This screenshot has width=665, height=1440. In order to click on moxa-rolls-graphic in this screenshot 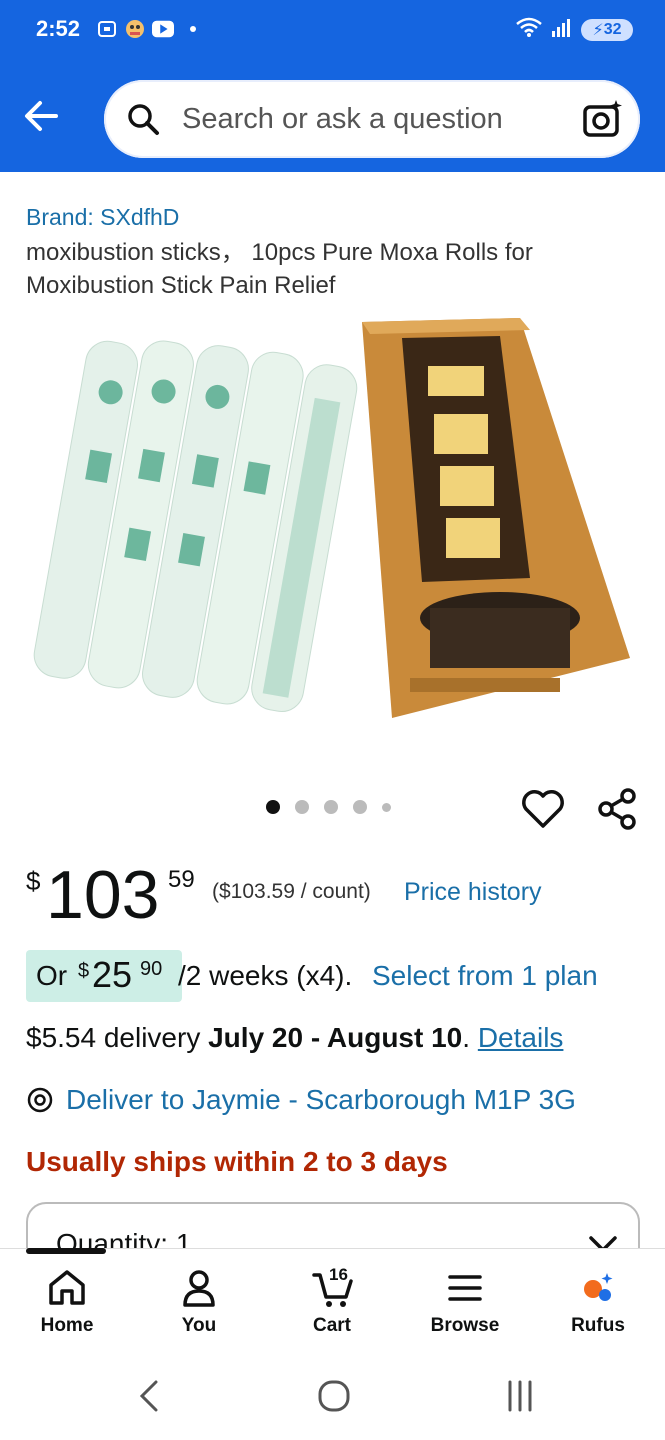, I will do `click(195, 526)`.